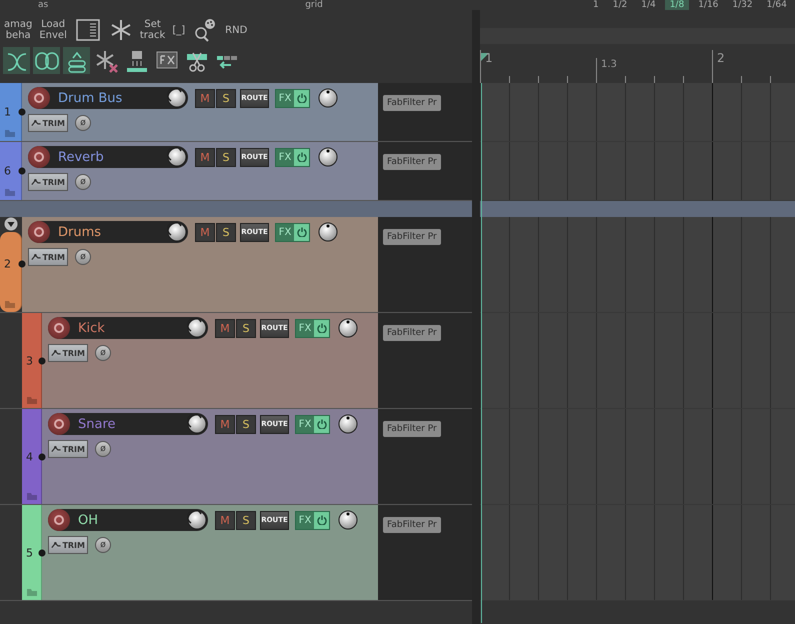  I want to click on track-name: OH, so click(88, 520).